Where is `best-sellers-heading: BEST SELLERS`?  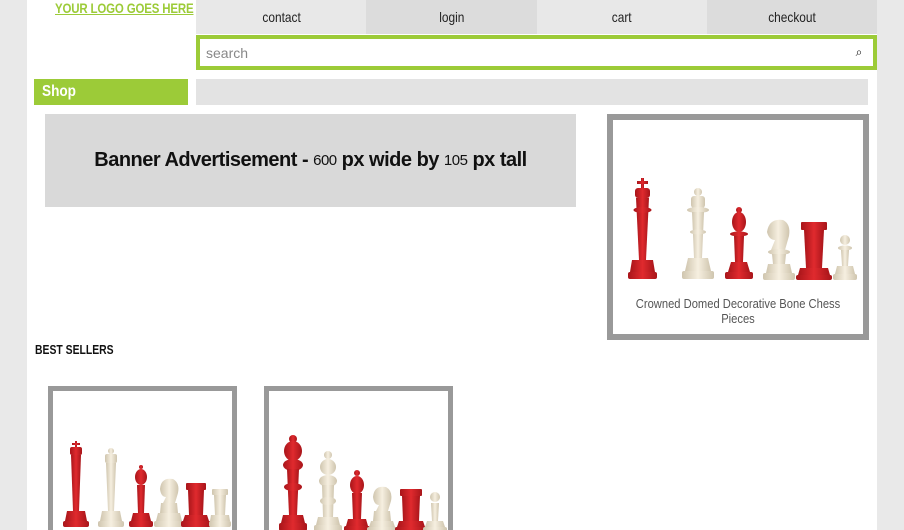 best-sellers-heading: BEST SELLERS is located at coordinates (84, 349).